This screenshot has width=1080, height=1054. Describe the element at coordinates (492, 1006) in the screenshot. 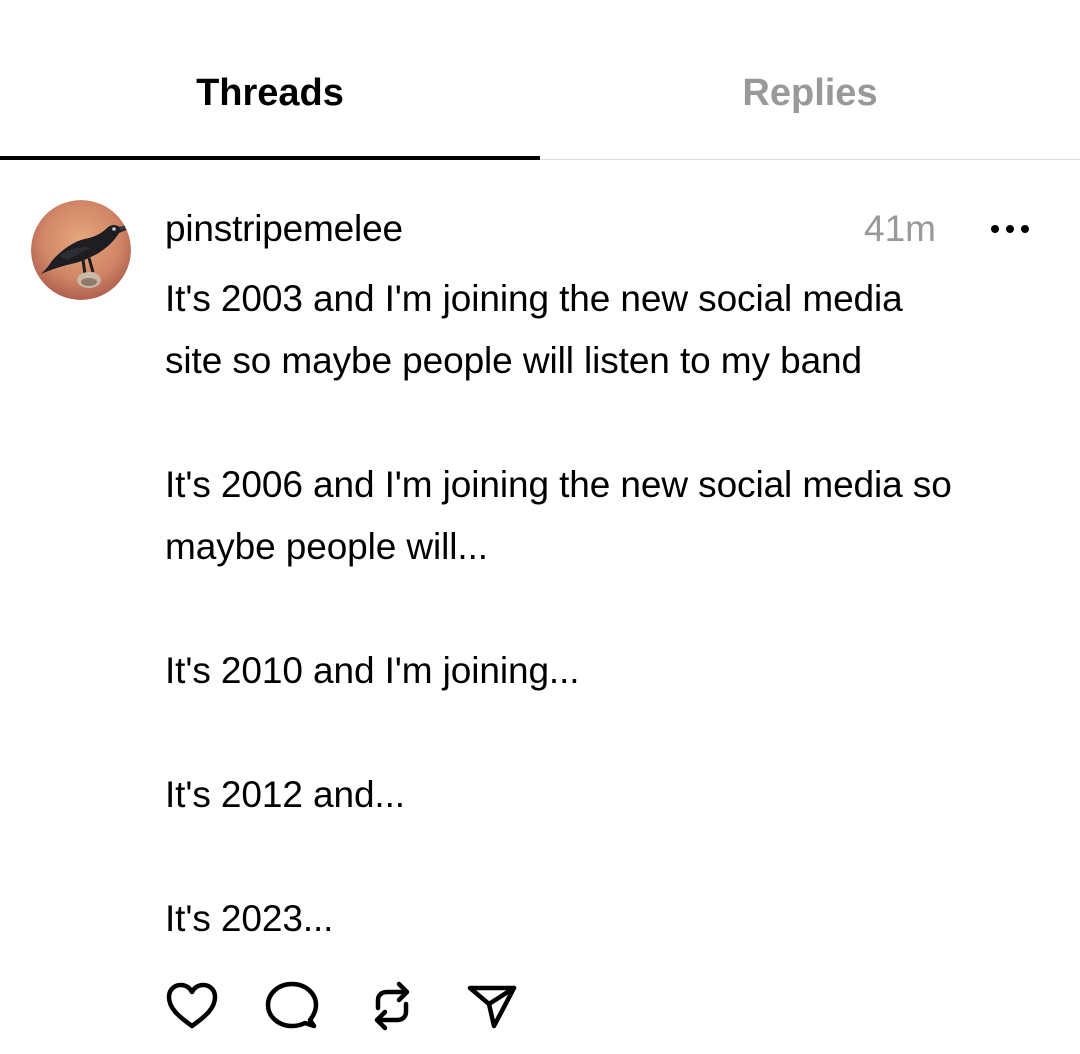

I see `share-icon` at that location.